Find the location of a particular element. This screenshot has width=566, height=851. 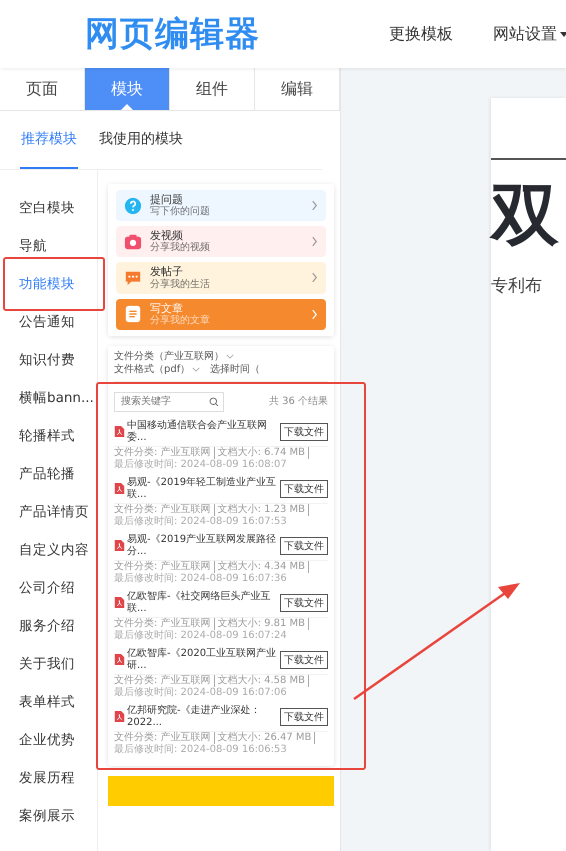

category-item: 公告通知 is located at coordinates (37, 322).